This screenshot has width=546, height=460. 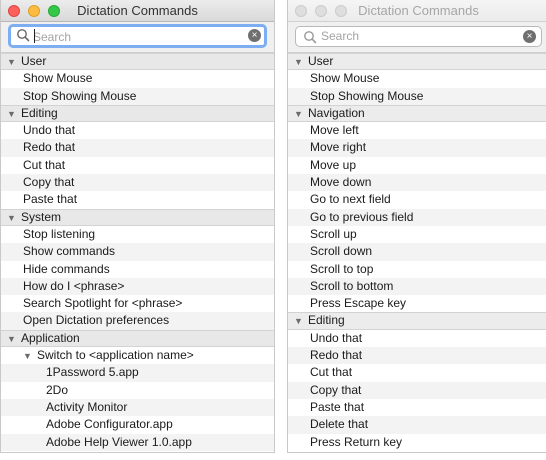 I want to click on command-item: Adobe Help.app, so click(x=137, y=452).